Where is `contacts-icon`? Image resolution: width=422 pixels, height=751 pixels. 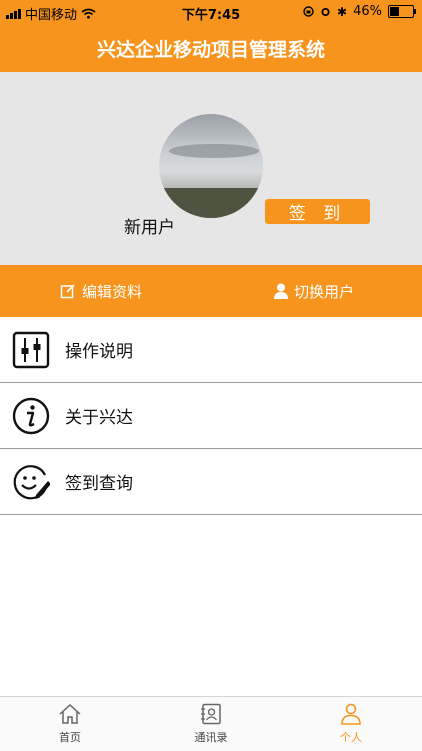 contacts-icon is located at coordinates (211, 714).